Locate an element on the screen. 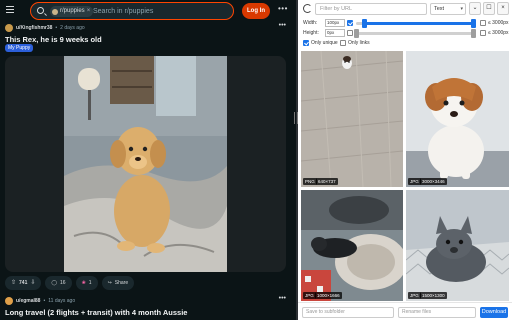  downvote-icon: ⇩ is located at coordinates (32, 283).